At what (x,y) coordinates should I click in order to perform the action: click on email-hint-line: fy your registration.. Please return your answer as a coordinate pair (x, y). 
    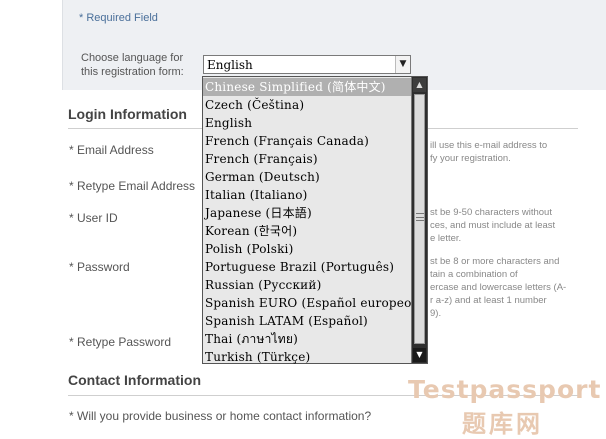
    Looking at the image, I should click on (470, 158).